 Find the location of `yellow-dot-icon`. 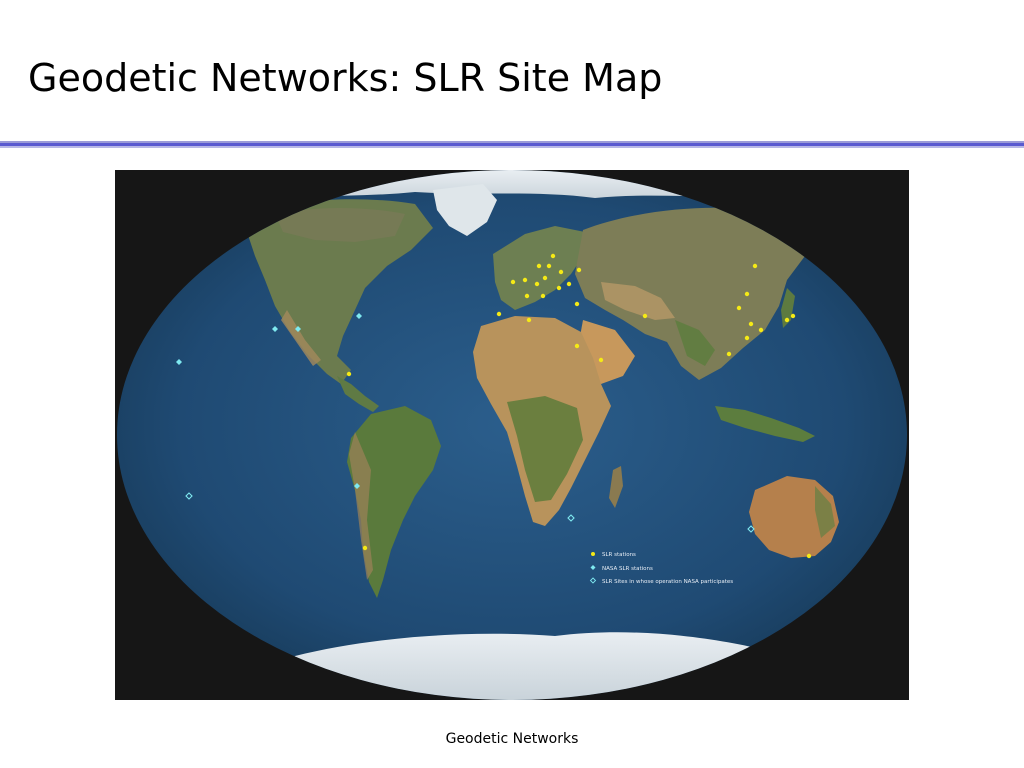

yellow-dot-icon is located at coordinates (593, 554).